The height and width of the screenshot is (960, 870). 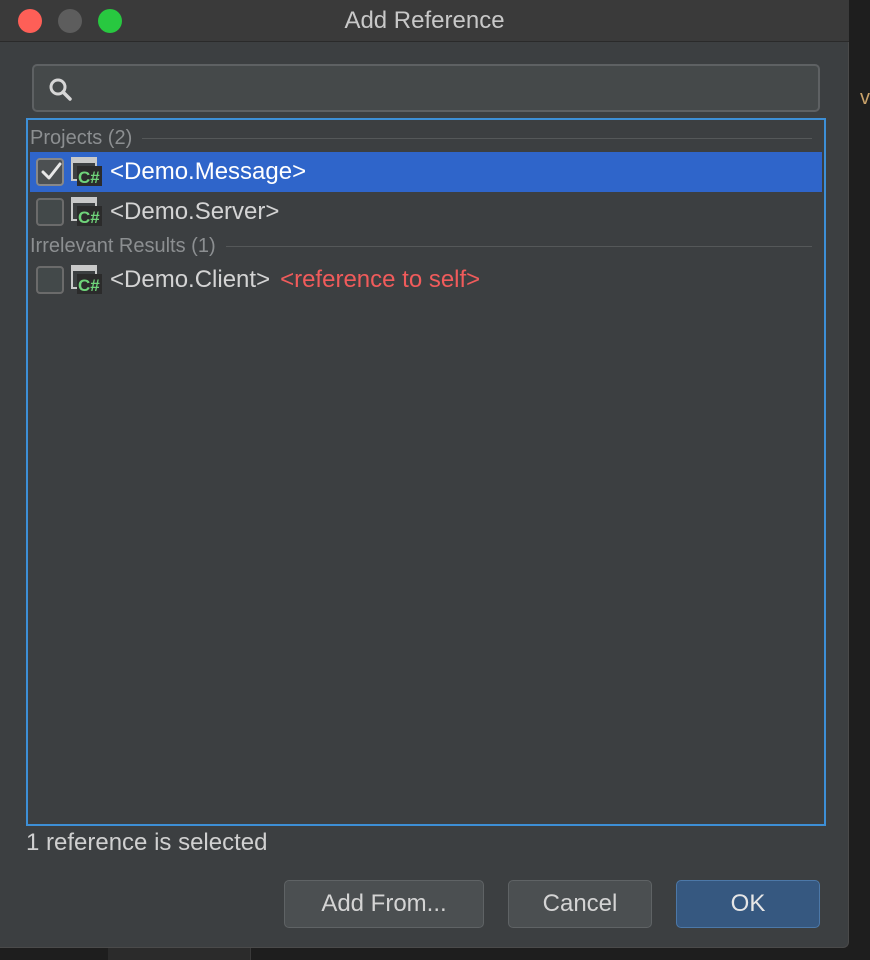 I want to click on search-icon, so click(x=60, y=89).